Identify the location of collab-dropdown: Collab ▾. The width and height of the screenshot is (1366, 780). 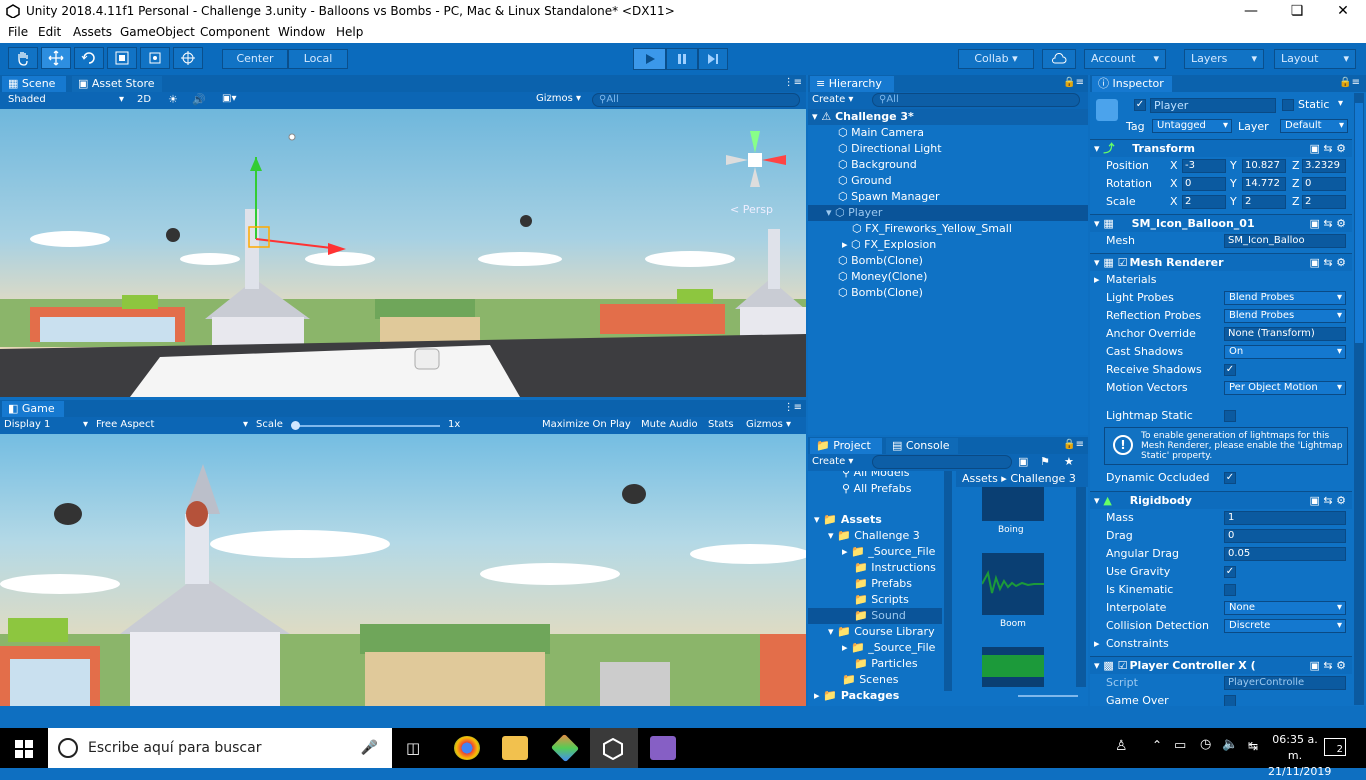
(996, 59).